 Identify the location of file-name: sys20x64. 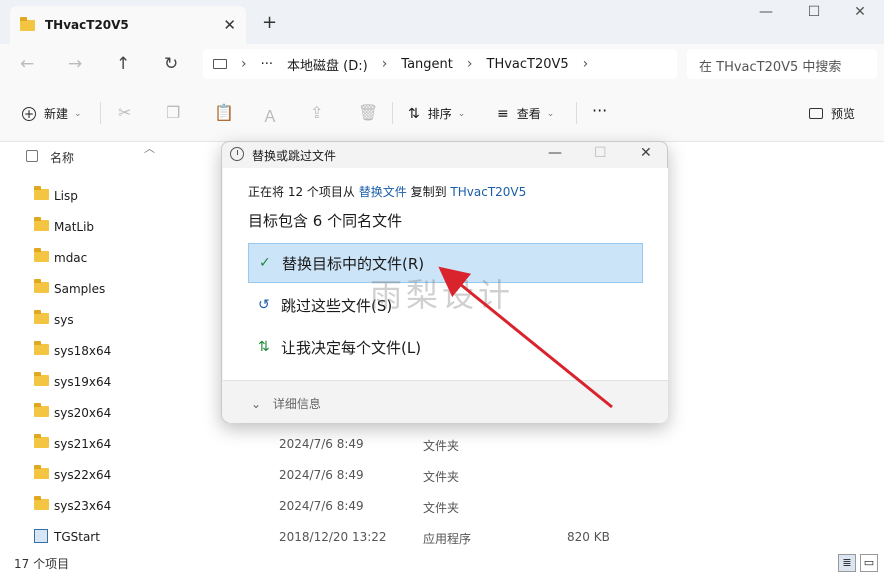
(83, 413).